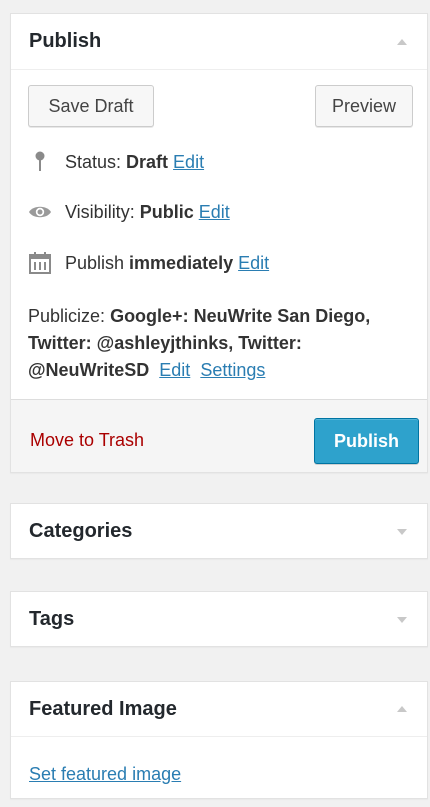 This screenshot has width=430, height=807. What do you see at coordinates (214, 212) in the screenshot?
I see `edit-visibility-link: Edit` at bounding box center [214, 212].